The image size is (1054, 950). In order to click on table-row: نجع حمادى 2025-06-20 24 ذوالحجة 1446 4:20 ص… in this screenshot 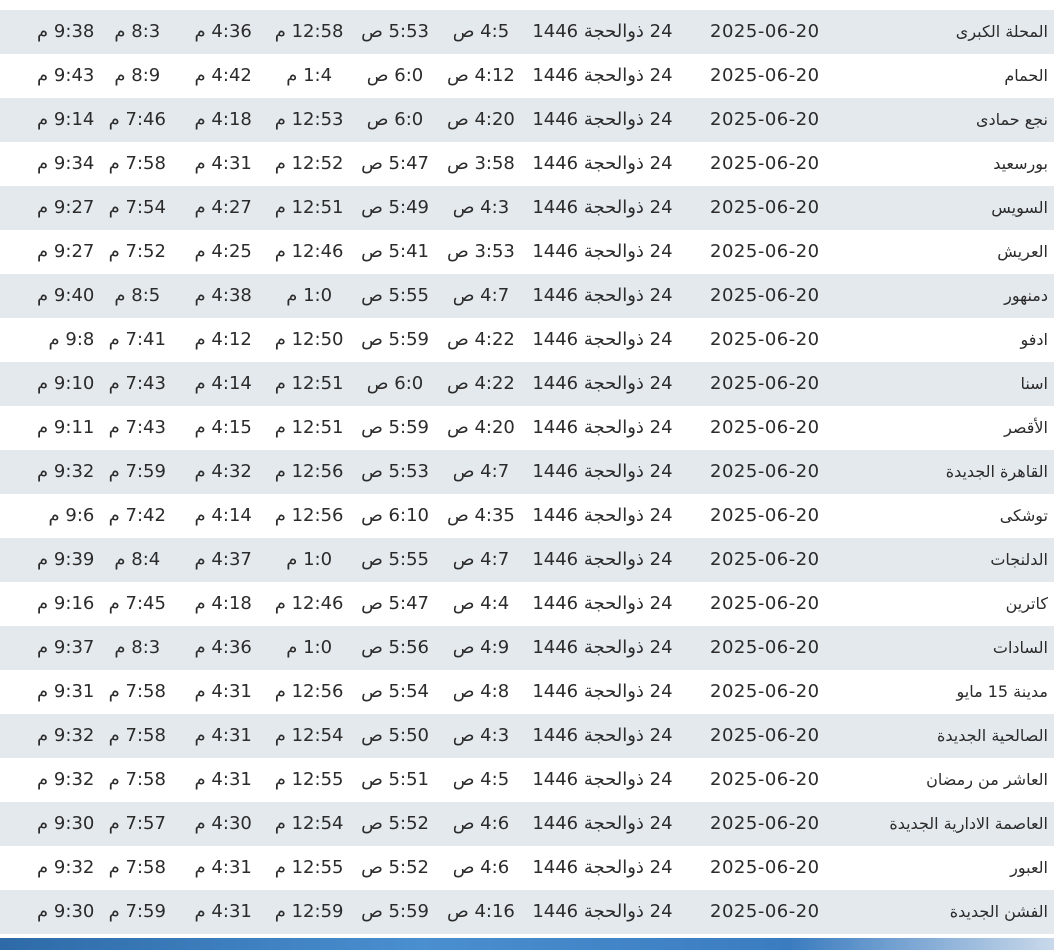, I will do `click(527, 120)`.